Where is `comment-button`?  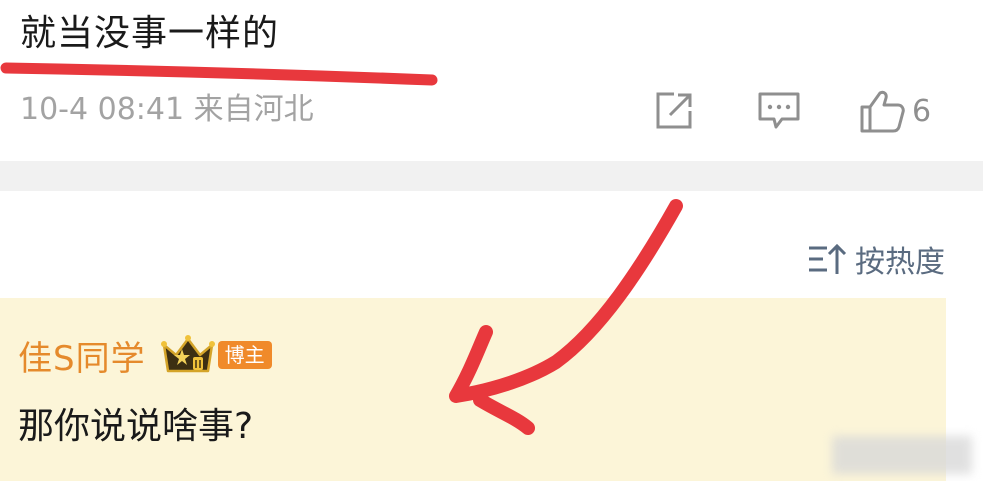 comment-button is located at coordinates (779, 111).